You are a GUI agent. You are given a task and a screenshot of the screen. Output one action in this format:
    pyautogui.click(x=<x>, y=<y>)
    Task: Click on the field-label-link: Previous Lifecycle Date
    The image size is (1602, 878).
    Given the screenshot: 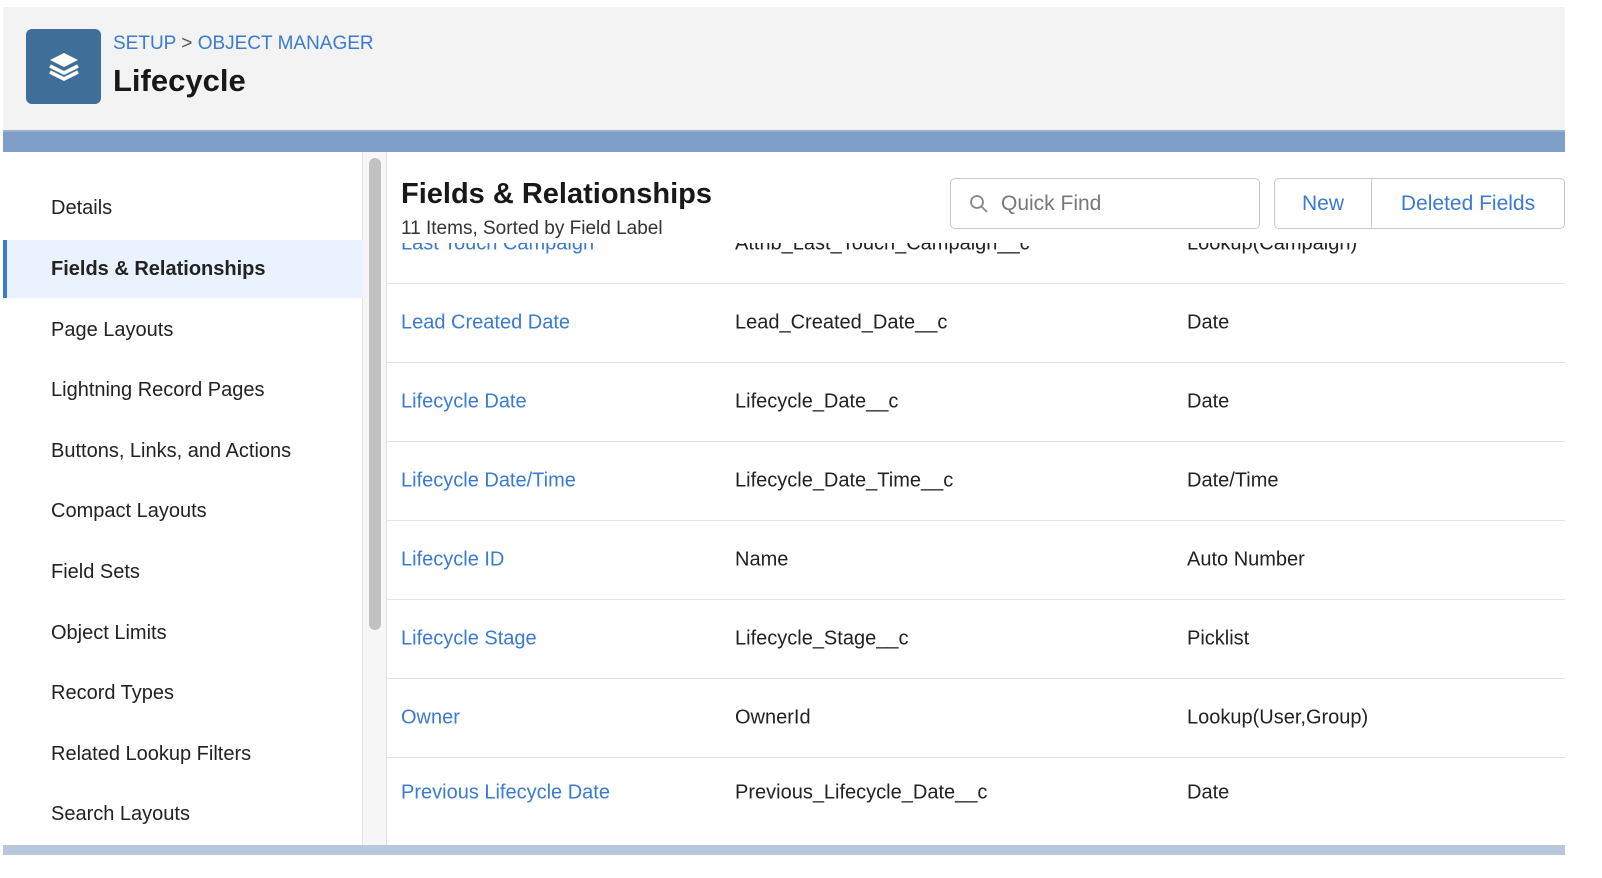 What is the action you would take?
    pyautogui.click(x=505, y=793)
    